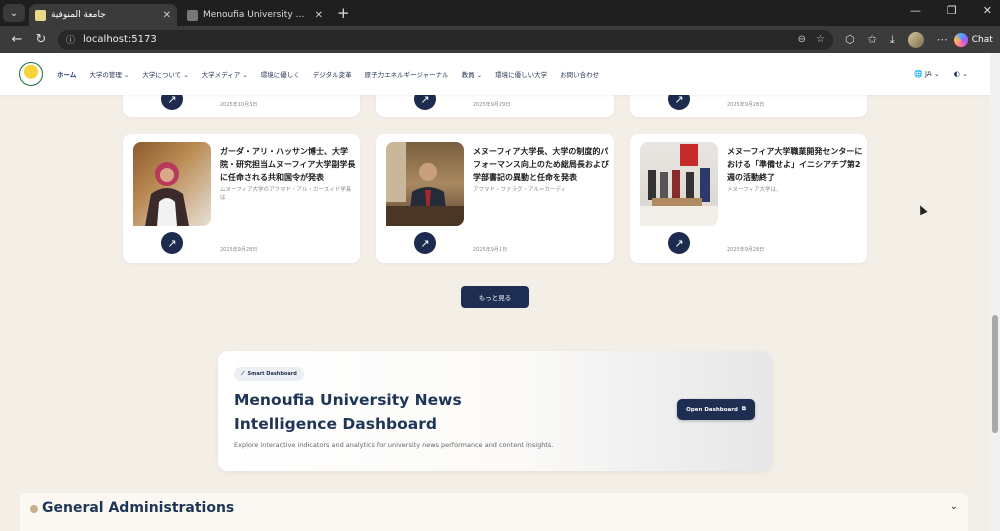  Describe the element at coordinates (995, 374) in the screenshot. I see `scrollbar-thumb` at that location.